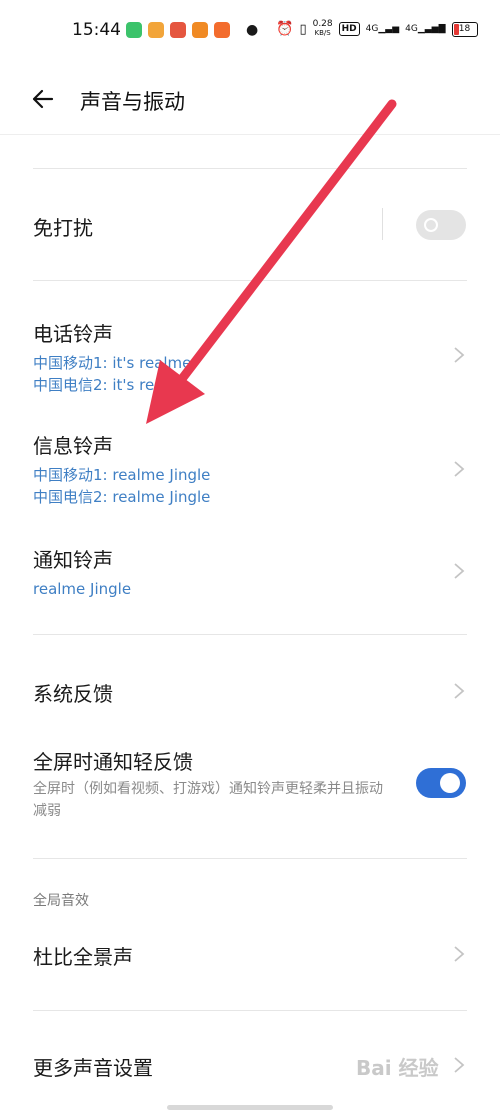  What do you see at coordinates (322, 33) in the screenshot?
I see `net-rate-unit: KB/S` at bounding box center [322, 33].